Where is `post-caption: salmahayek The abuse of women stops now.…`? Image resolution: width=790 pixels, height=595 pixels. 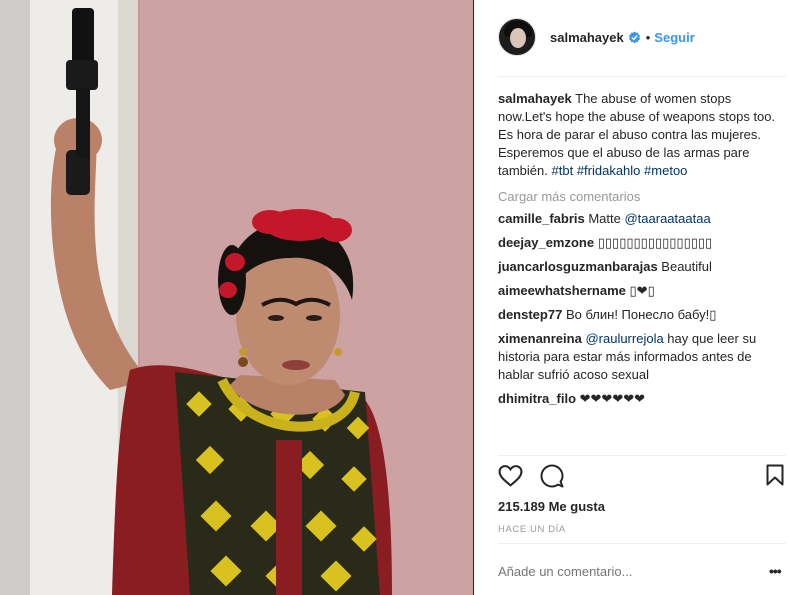 post-caption: salmahayek The abuse of women stops now.… is located at coordinates (639, 135).